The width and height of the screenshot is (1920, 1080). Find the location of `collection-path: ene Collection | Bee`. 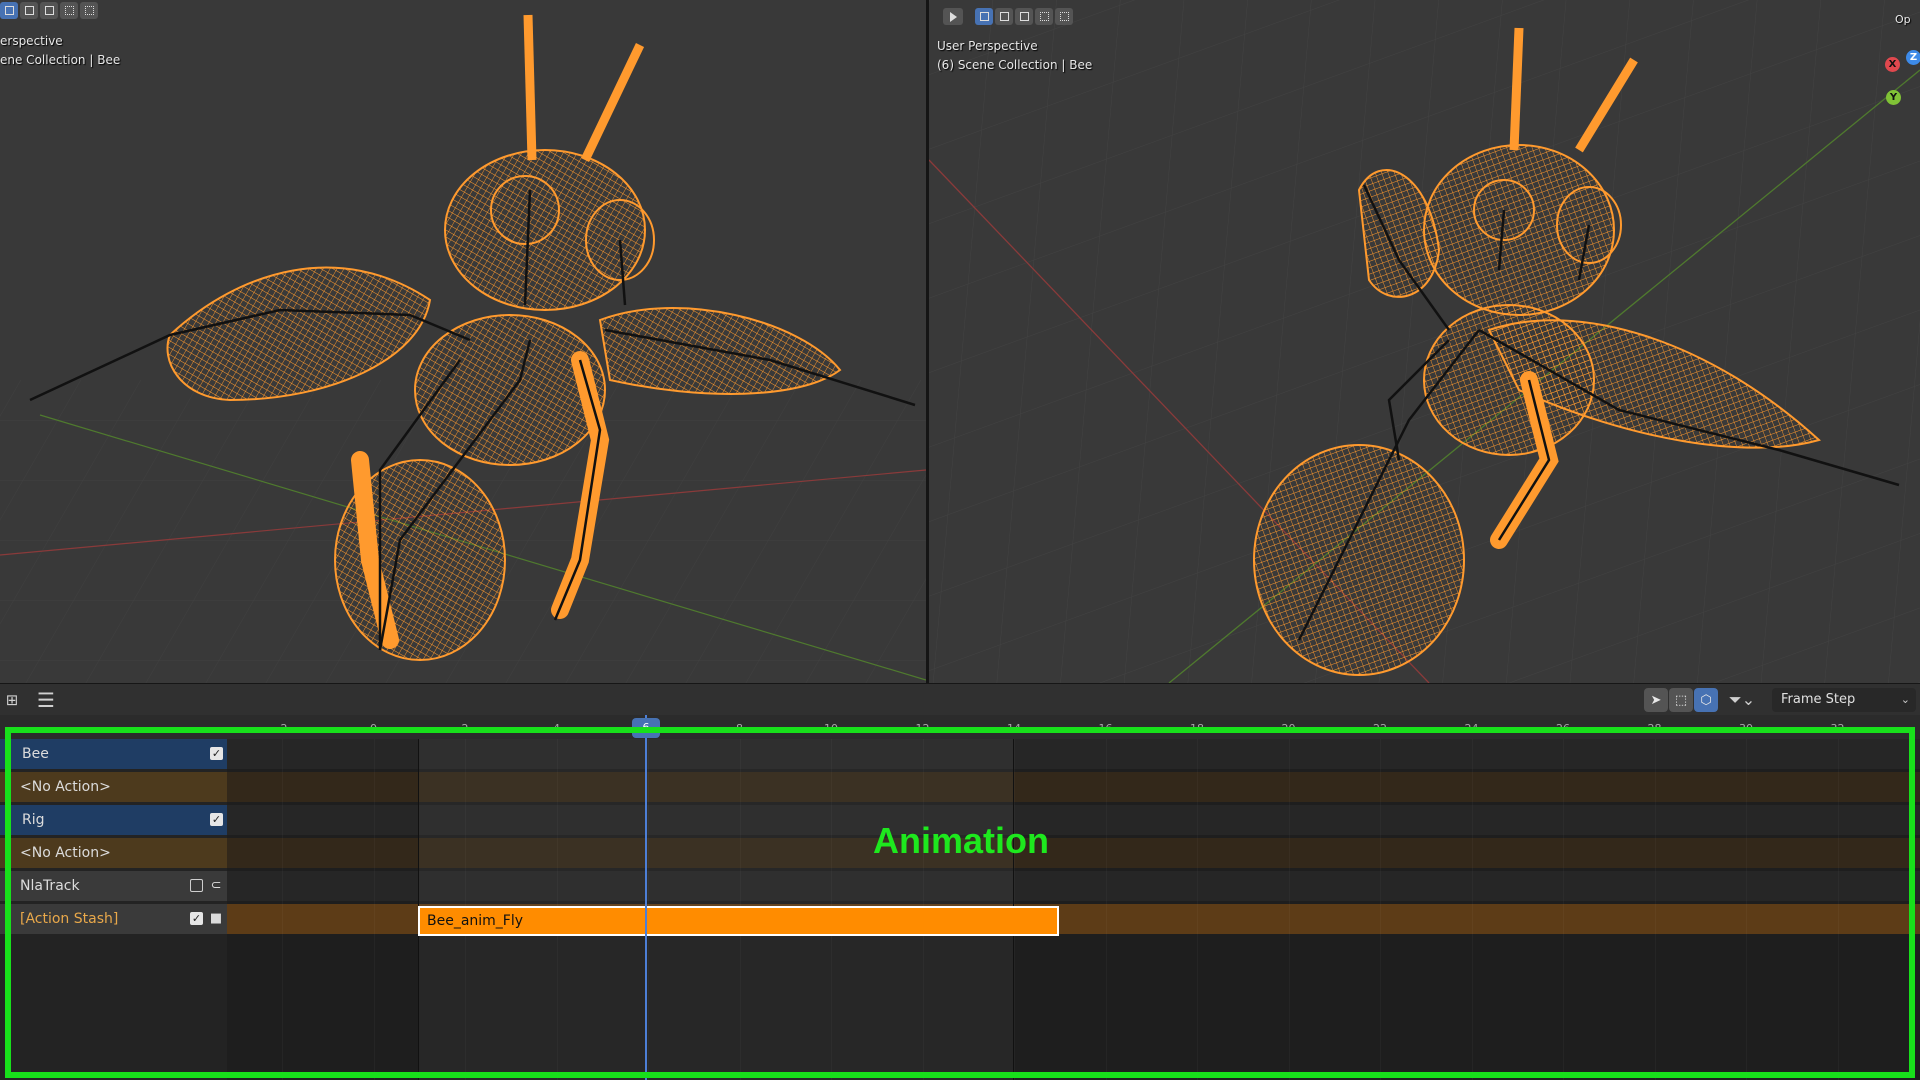

collection-path: ene Collection | Bee is located at coordinates (60, 60).